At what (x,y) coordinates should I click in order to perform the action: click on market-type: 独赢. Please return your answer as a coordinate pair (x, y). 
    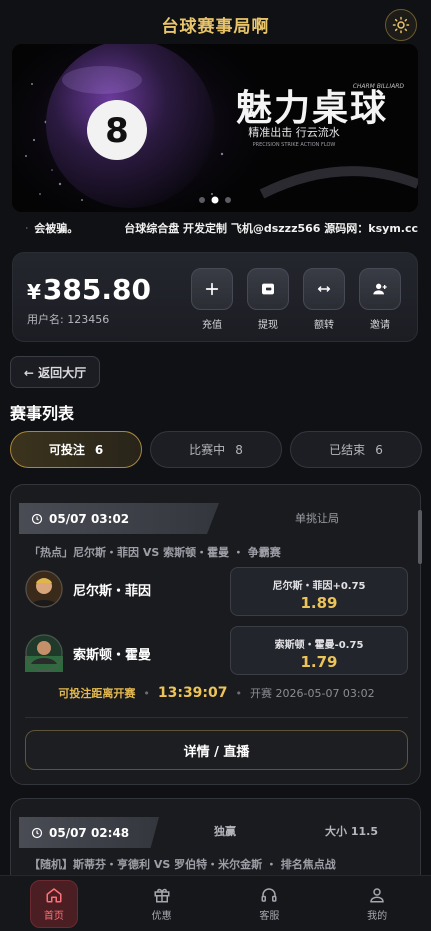
    Looking at the image, I should click on (225, 831).